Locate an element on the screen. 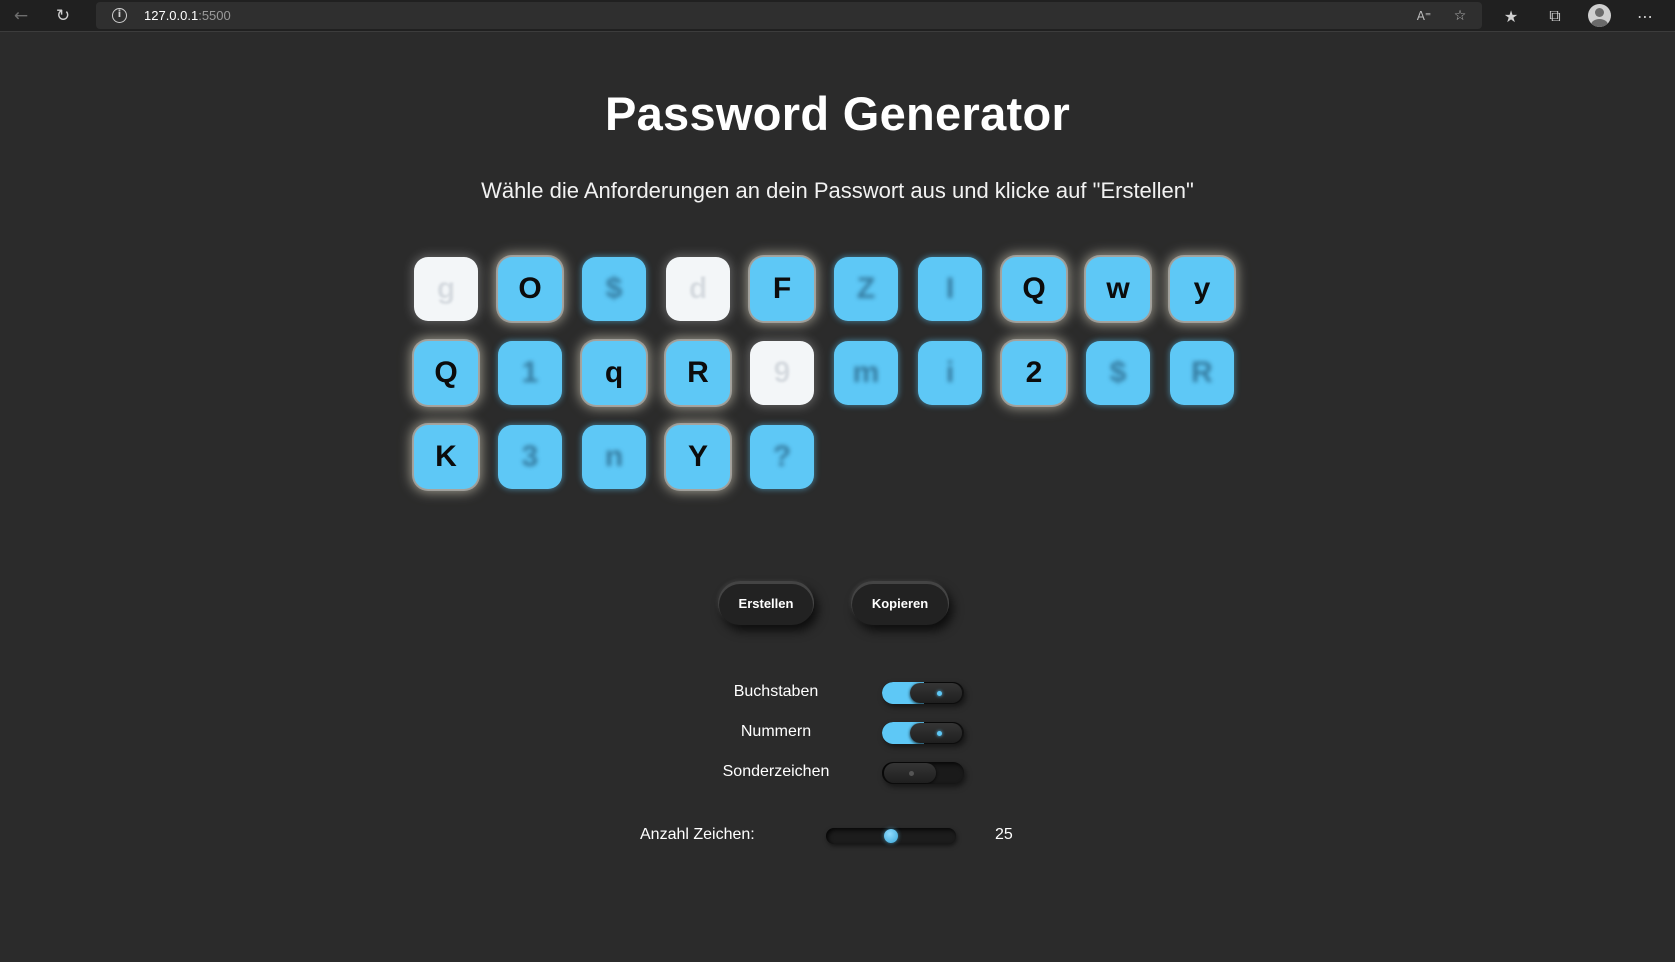 This screenshot has height=962, width=1675. password-char: Z is located at coordinates (866, 288).